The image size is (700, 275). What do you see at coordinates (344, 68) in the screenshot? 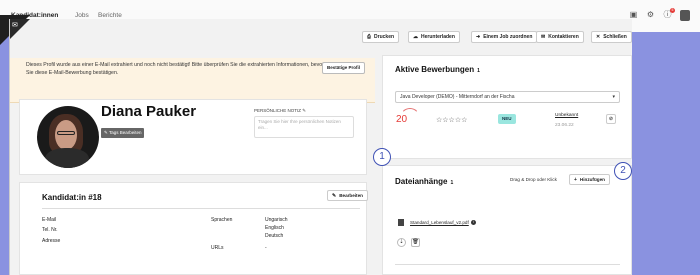
I see `confirm-profile-button: Bestätige Profil` at bounding box center [344, 68].